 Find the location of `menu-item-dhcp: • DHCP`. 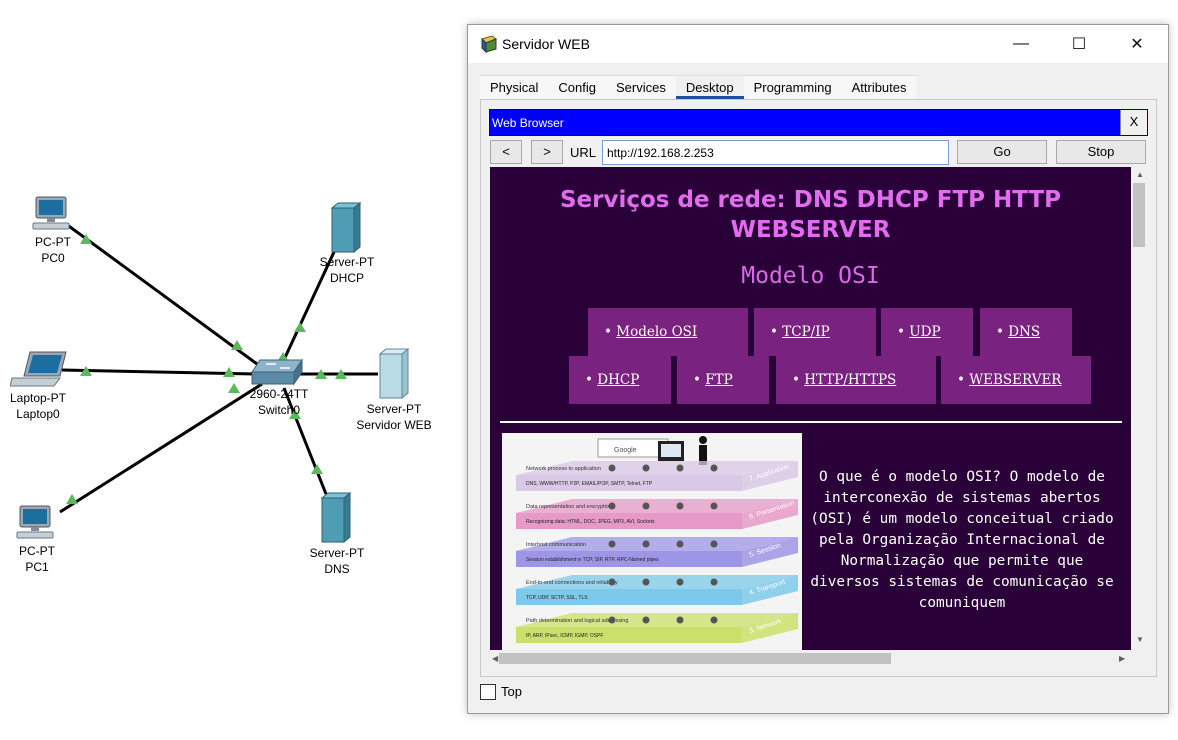

menu-item-dhcp: • DHCP is located at coordinates (620, 380).